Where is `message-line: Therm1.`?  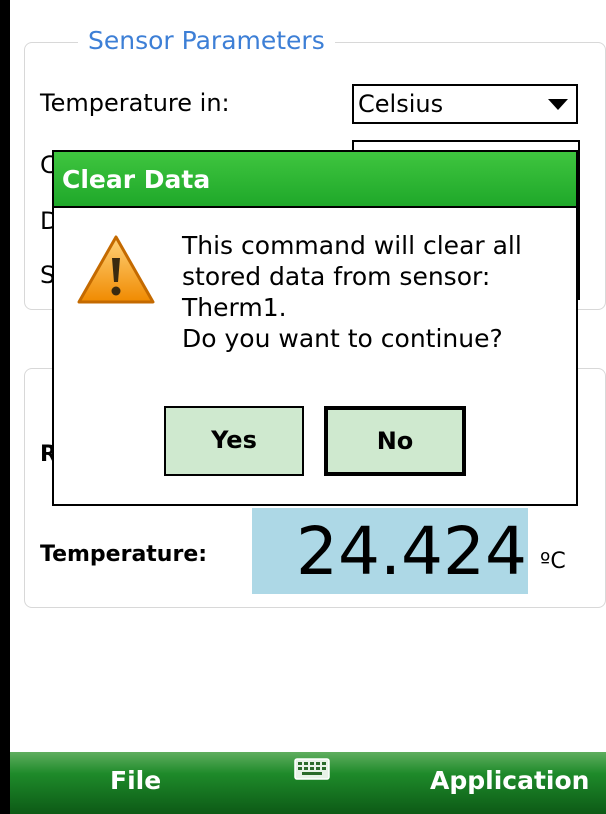 message-line: Therm1. is located at coordinates (234, 307).